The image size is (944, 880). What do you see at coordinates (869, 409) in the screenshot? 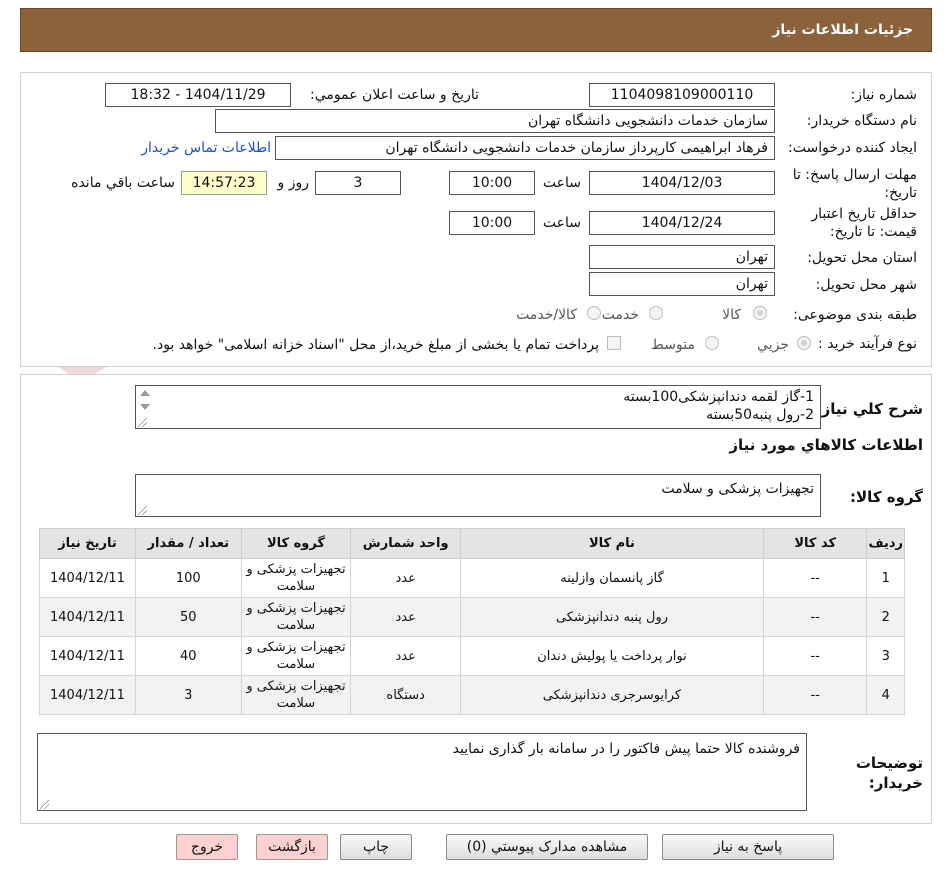
I see `summary-label: شرح کلي نیاز:` at bounding box center [869, 409].